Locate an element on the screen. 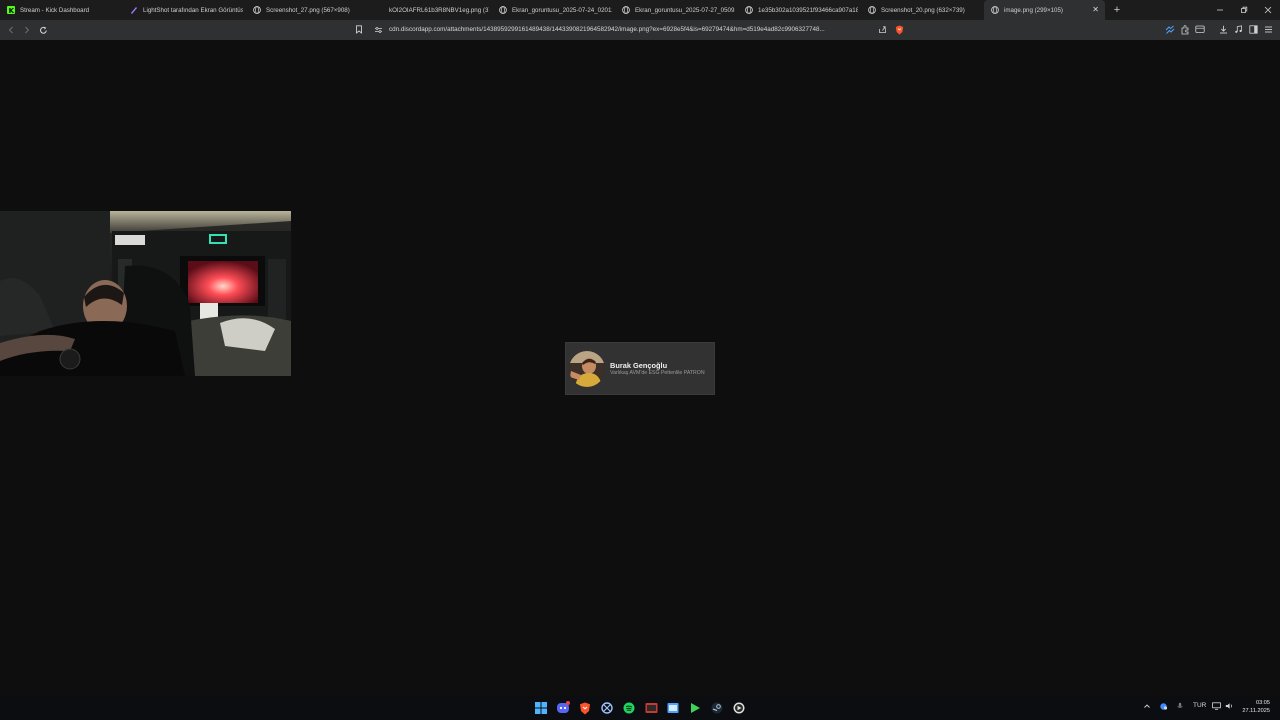 The width and height of the screenshot is (1280, 720). close-window-icon is located at coordinates (1268, 10).